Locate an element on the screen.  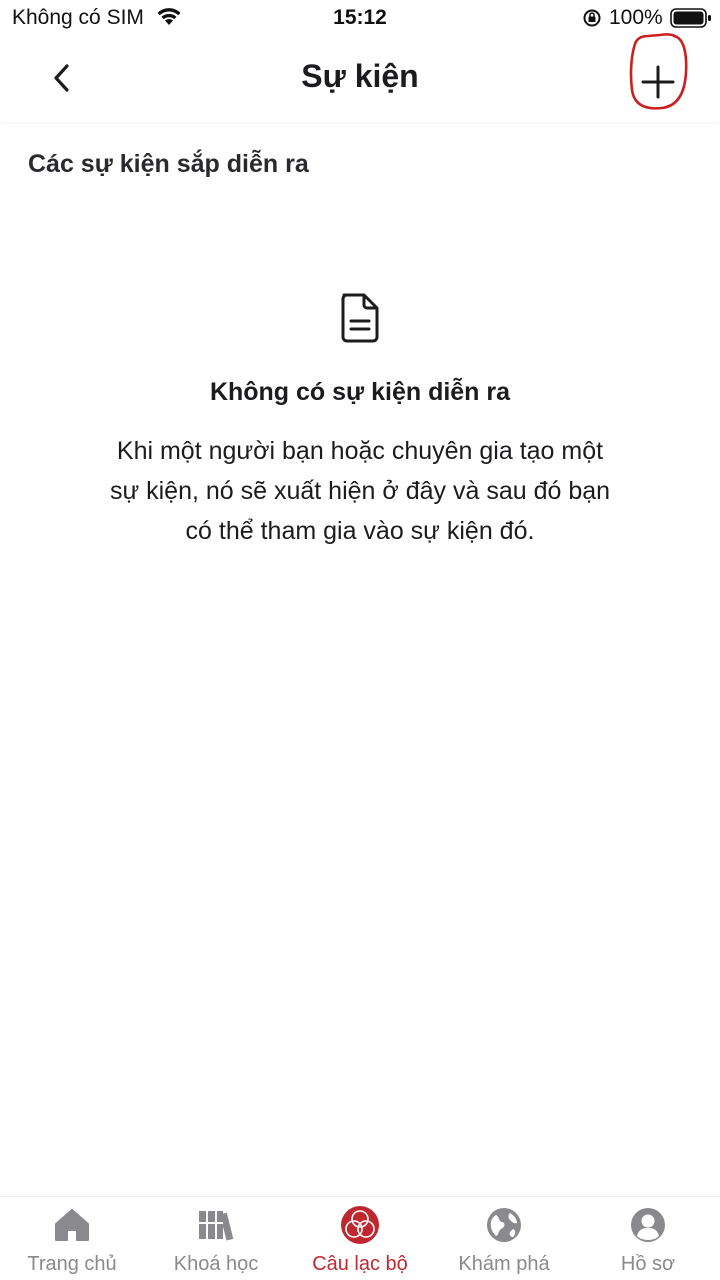
tab-label: Khoá học is located at coordinates (216, 1264).